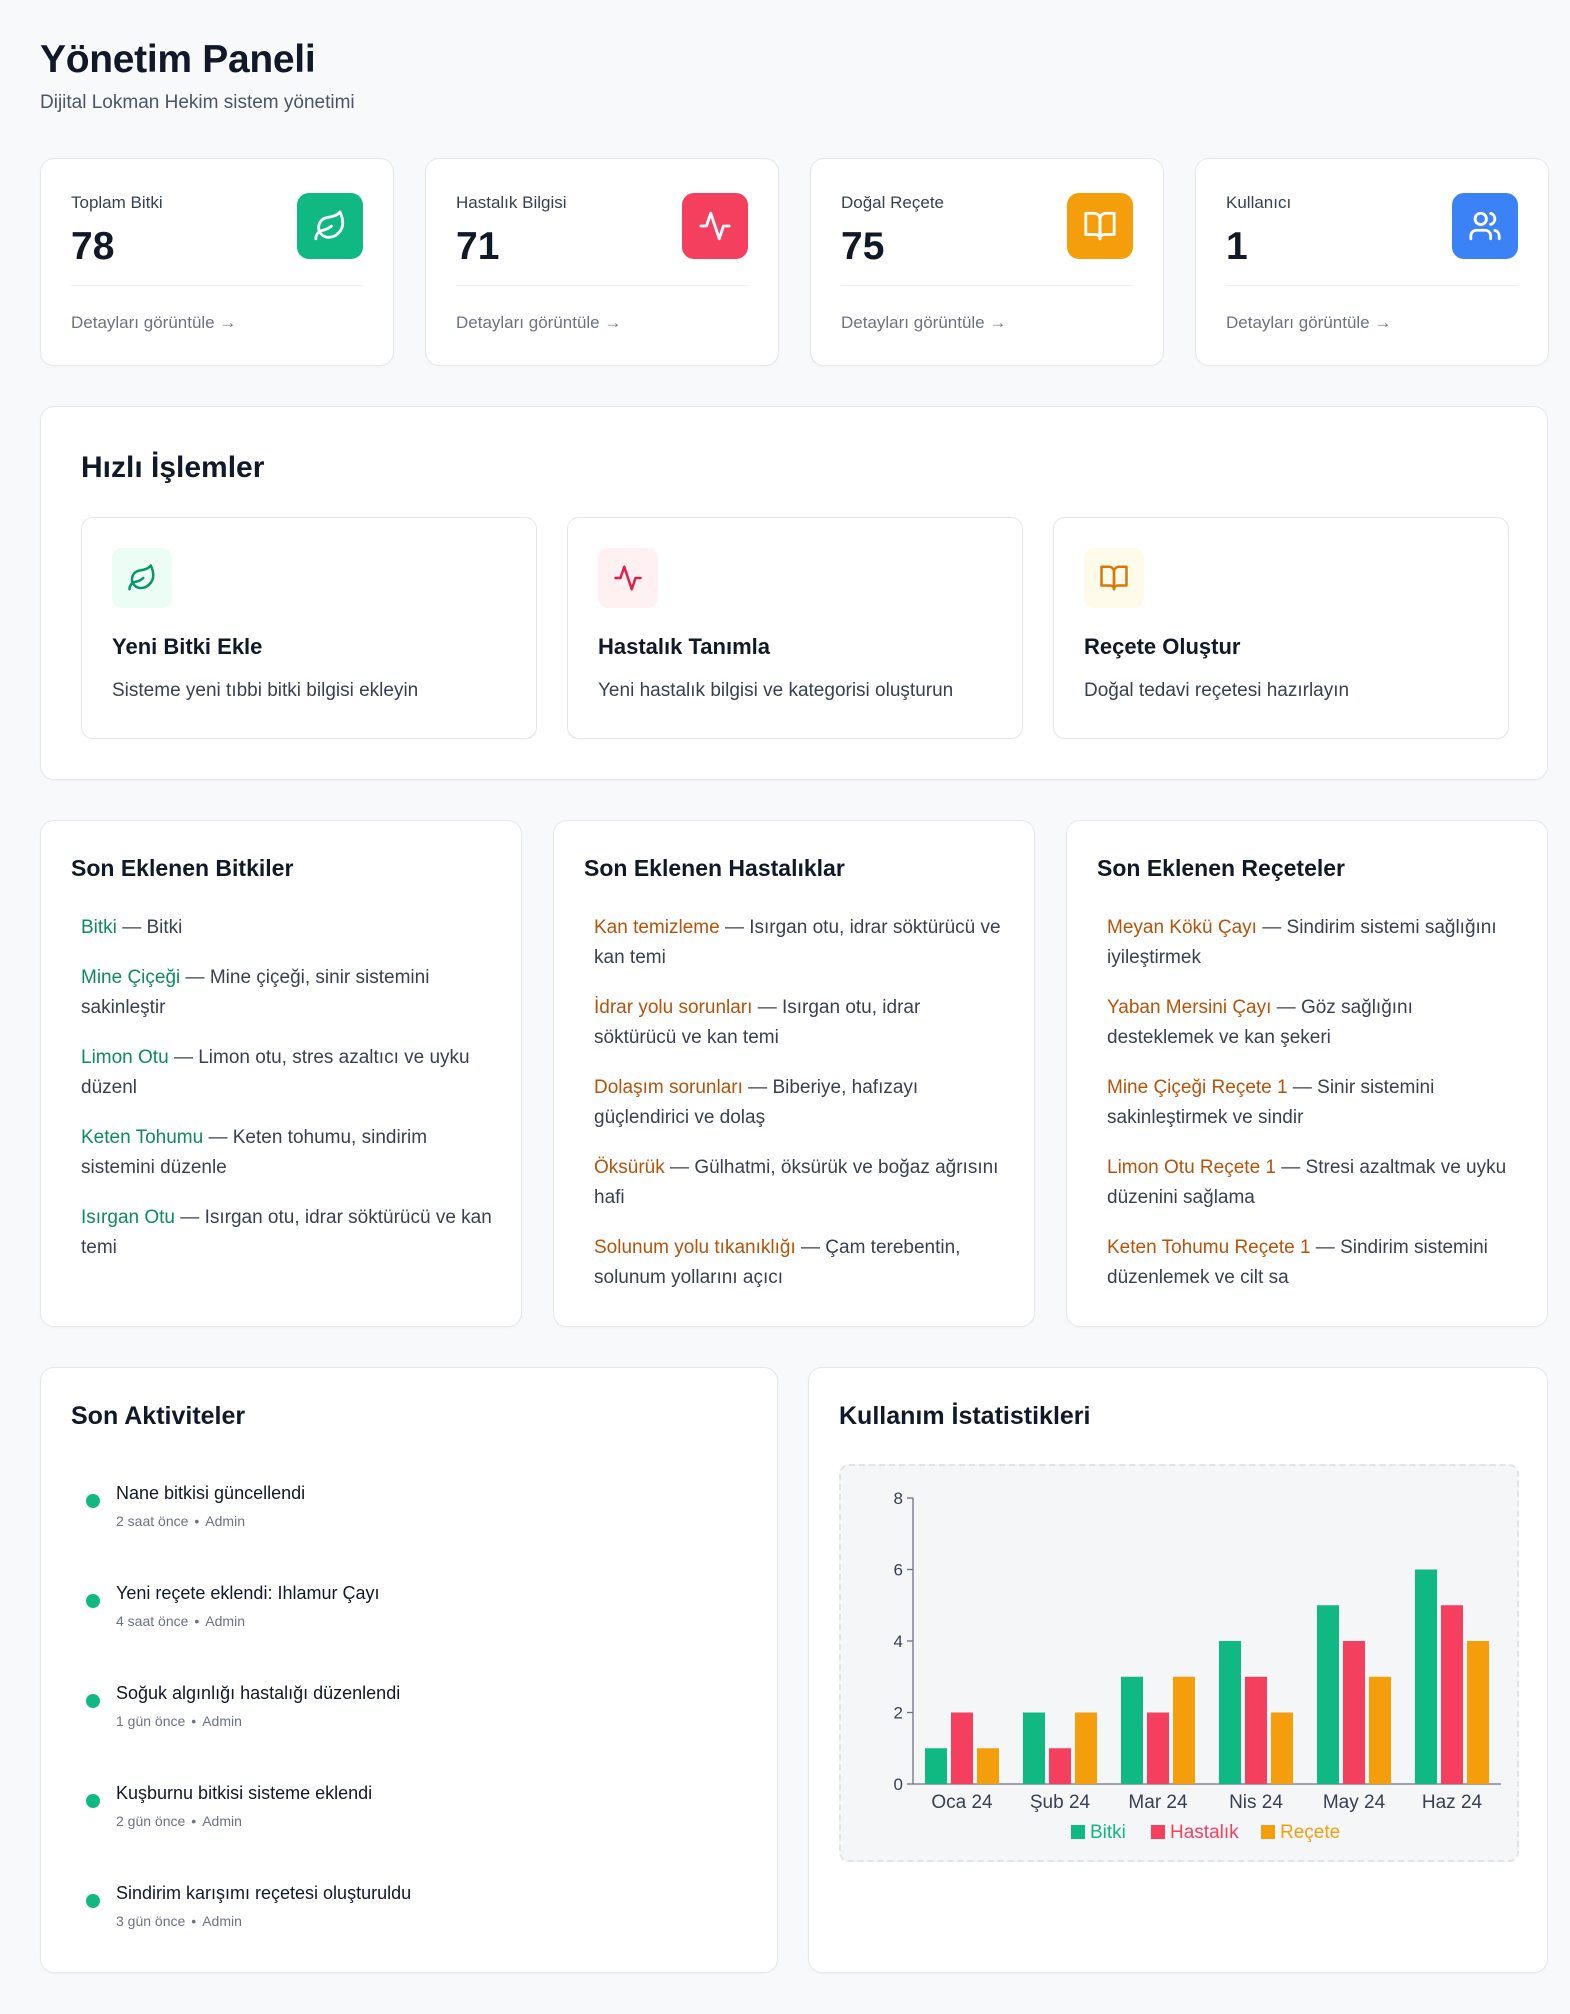 This screenshot has height=2014, width=1570. Describe the element at coordinates (1259, 202) in the screenshot. I see `stat-label: Kullanıcı` at that location.